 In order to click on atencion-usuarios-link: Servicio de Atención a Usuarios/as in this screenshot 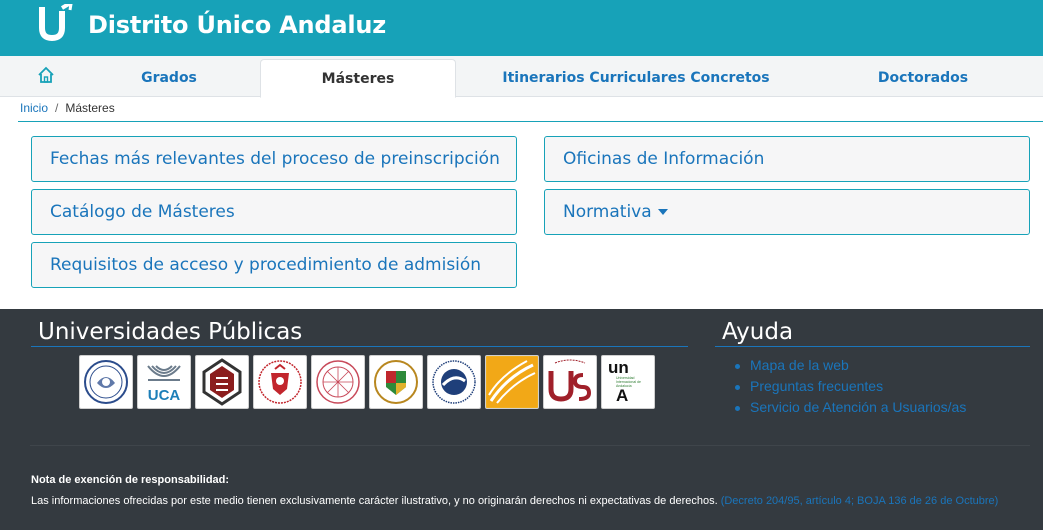, I will do `click(858, 407)`.